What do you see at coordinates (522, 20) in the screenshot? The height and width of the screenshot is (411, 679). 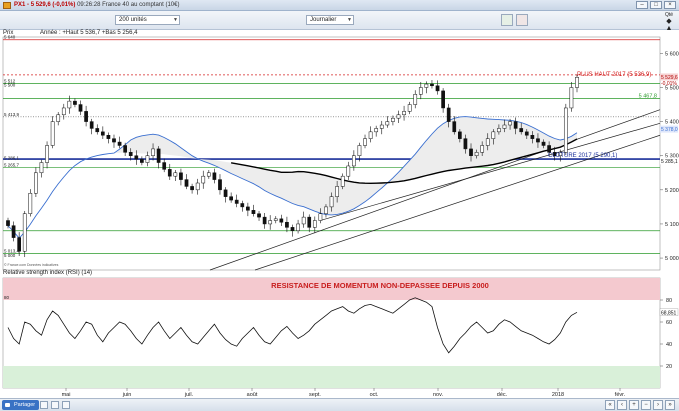 I see `indicator-icon` at bounding box center [522, 20].